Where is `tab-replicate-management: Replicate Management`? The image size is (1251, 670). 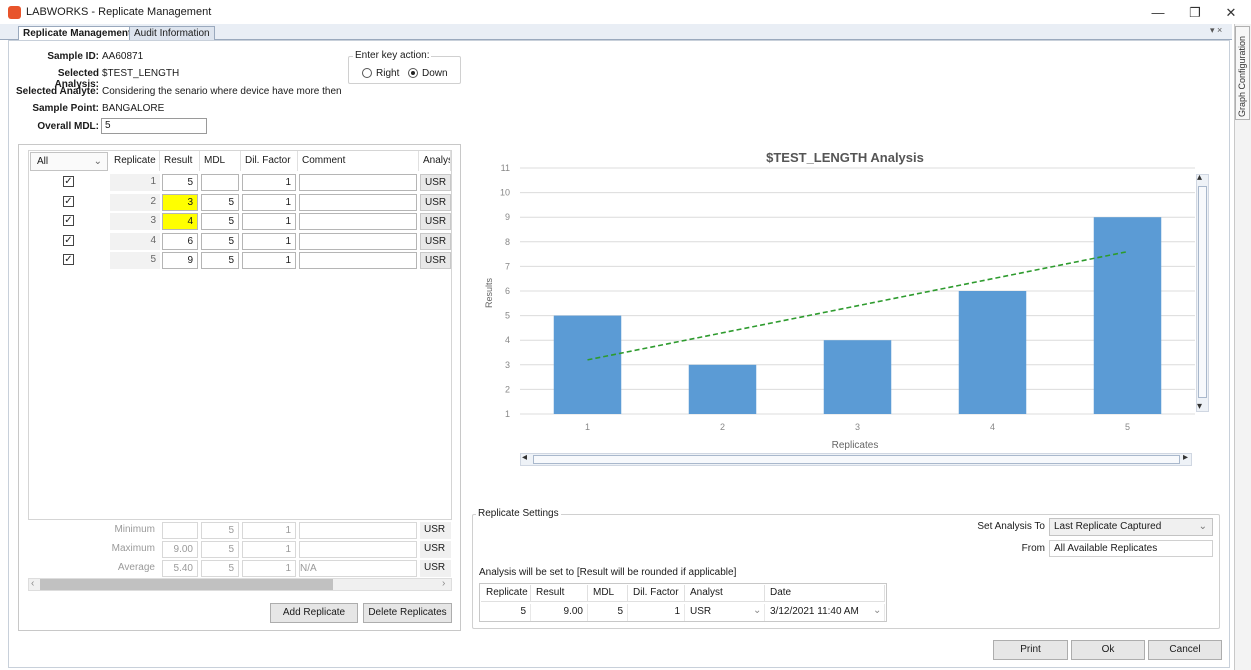 tab-replicate-management: Replicate Management is located at coordinates (77, 33).